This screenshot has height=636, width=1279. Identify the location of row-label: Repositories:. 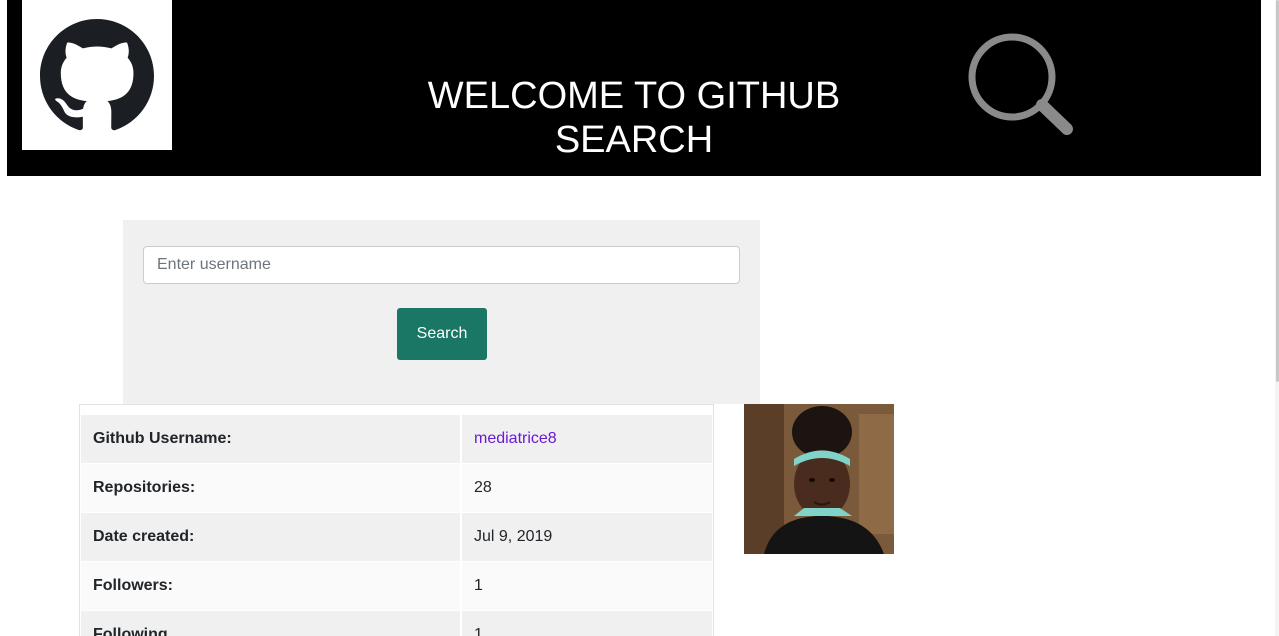
(271, 488).